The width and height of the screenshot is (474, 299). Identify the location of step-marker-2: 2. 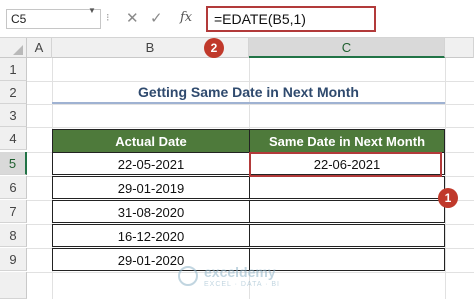
(214, 48).